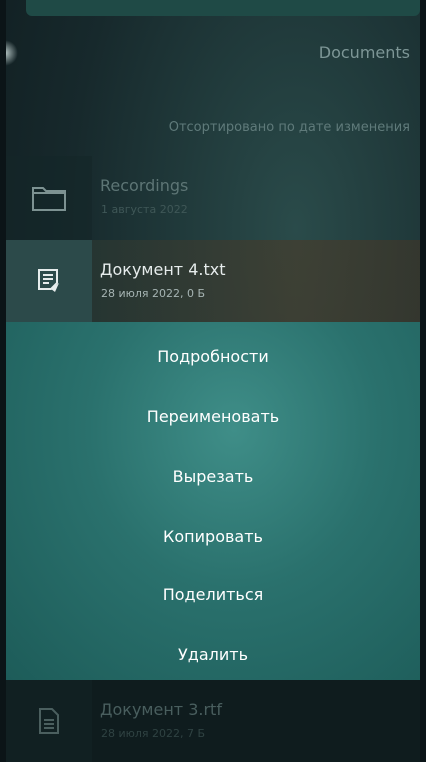 The image size is (426, 762). I want to click on edge-glow, so click(12, 53).